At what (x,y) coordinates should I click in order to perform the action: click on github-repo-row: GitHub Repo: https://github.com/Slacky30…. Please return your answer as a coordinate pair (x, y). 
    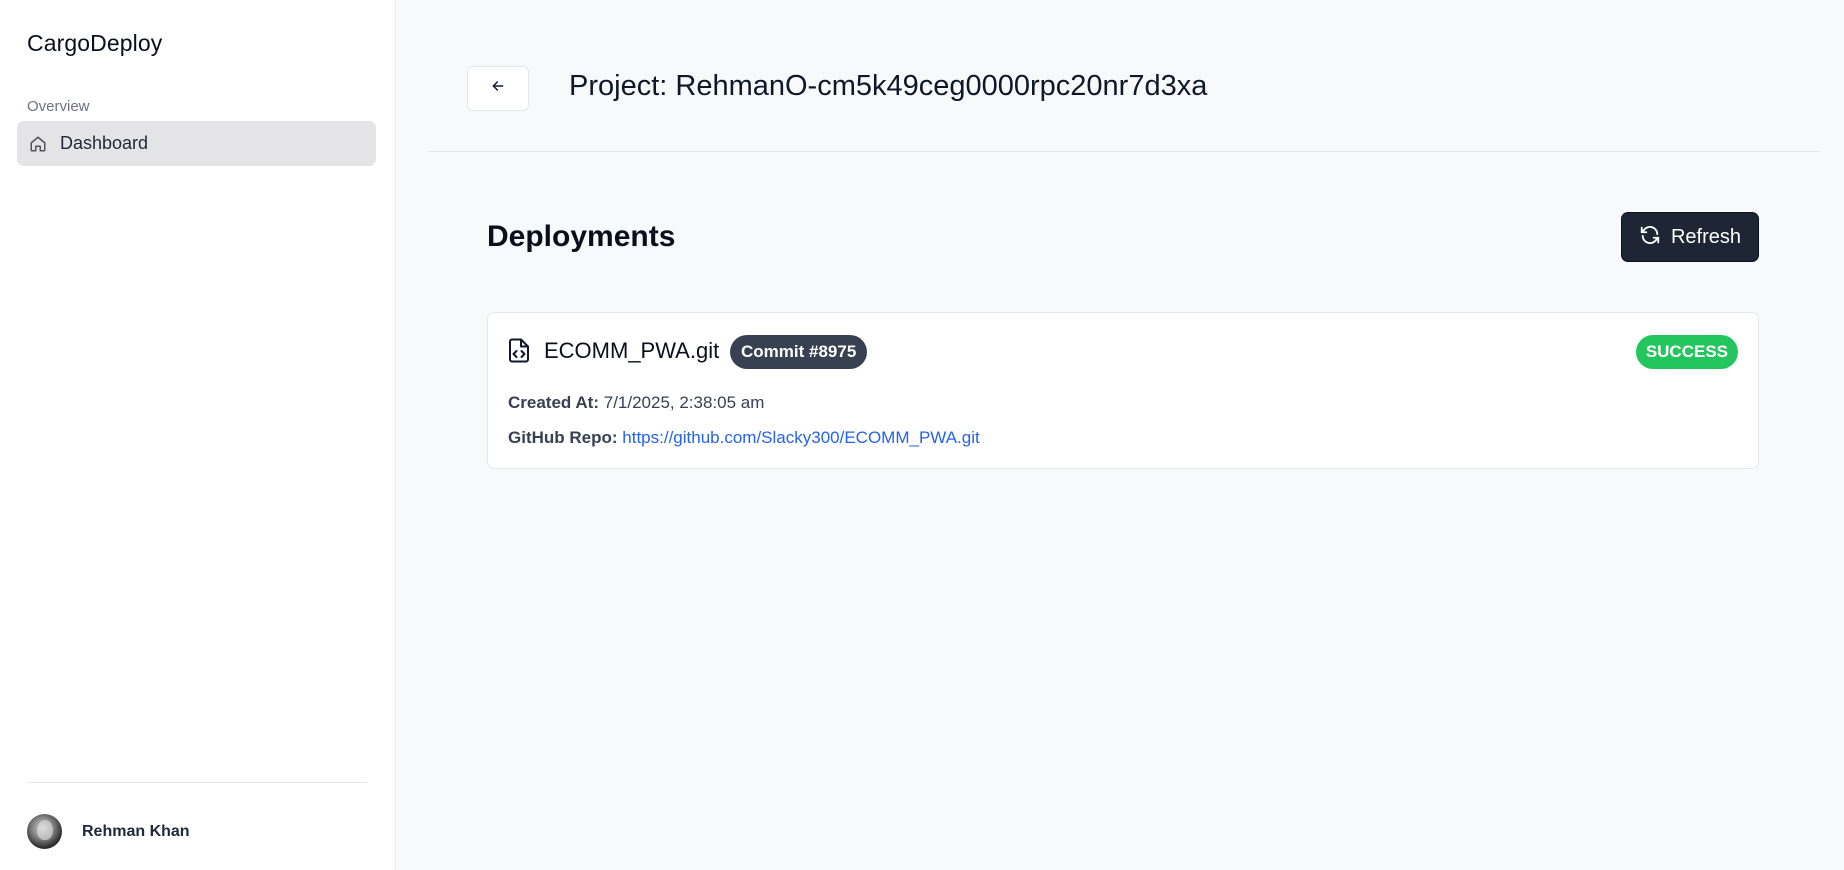
    Looking at the image, I should click on (744, 438).